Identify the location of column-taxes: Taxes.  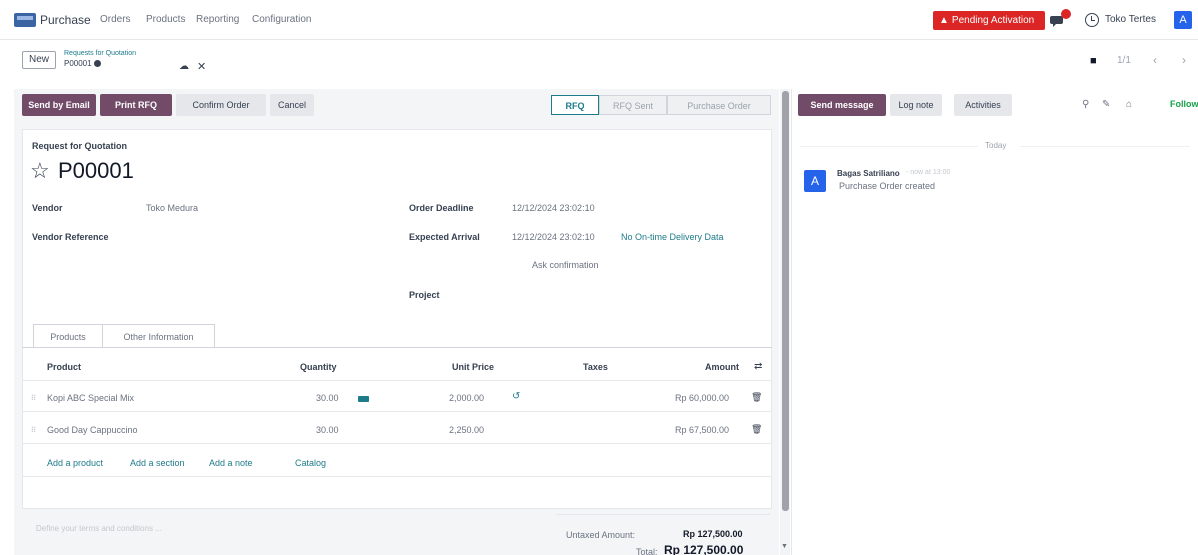
(595, 367).